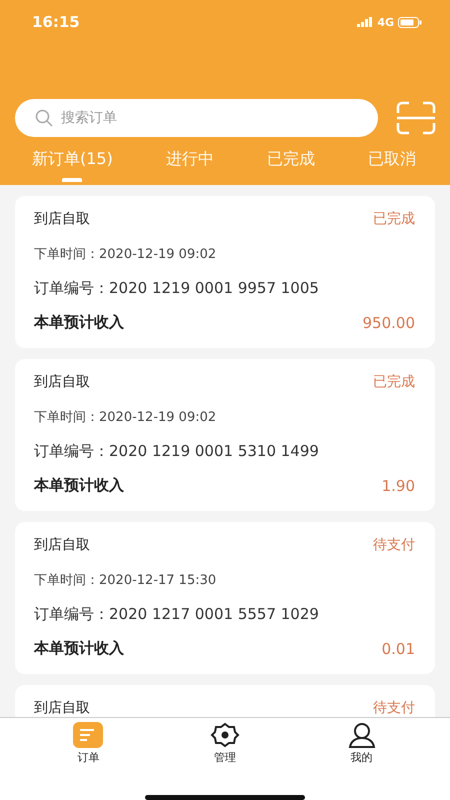  I want to click on nav-tab: 订单, so click(88, 743).